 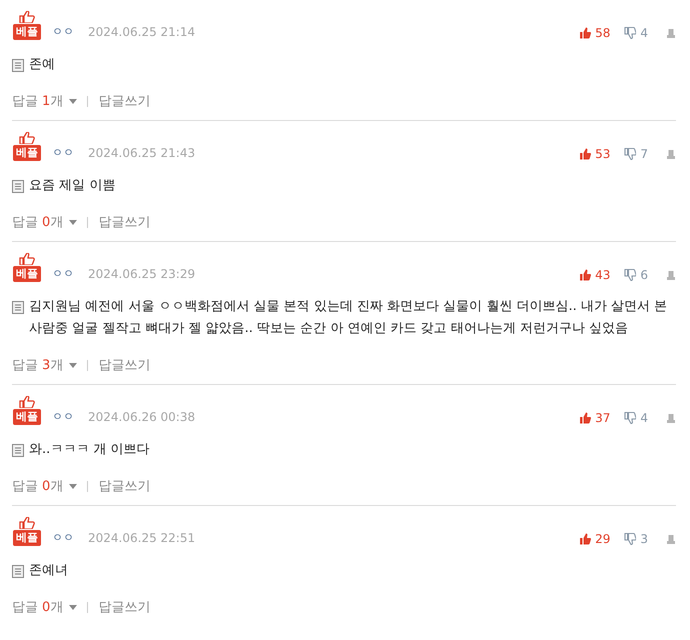 I want to click on dislike-button: 3, so click(x=636, y=539).